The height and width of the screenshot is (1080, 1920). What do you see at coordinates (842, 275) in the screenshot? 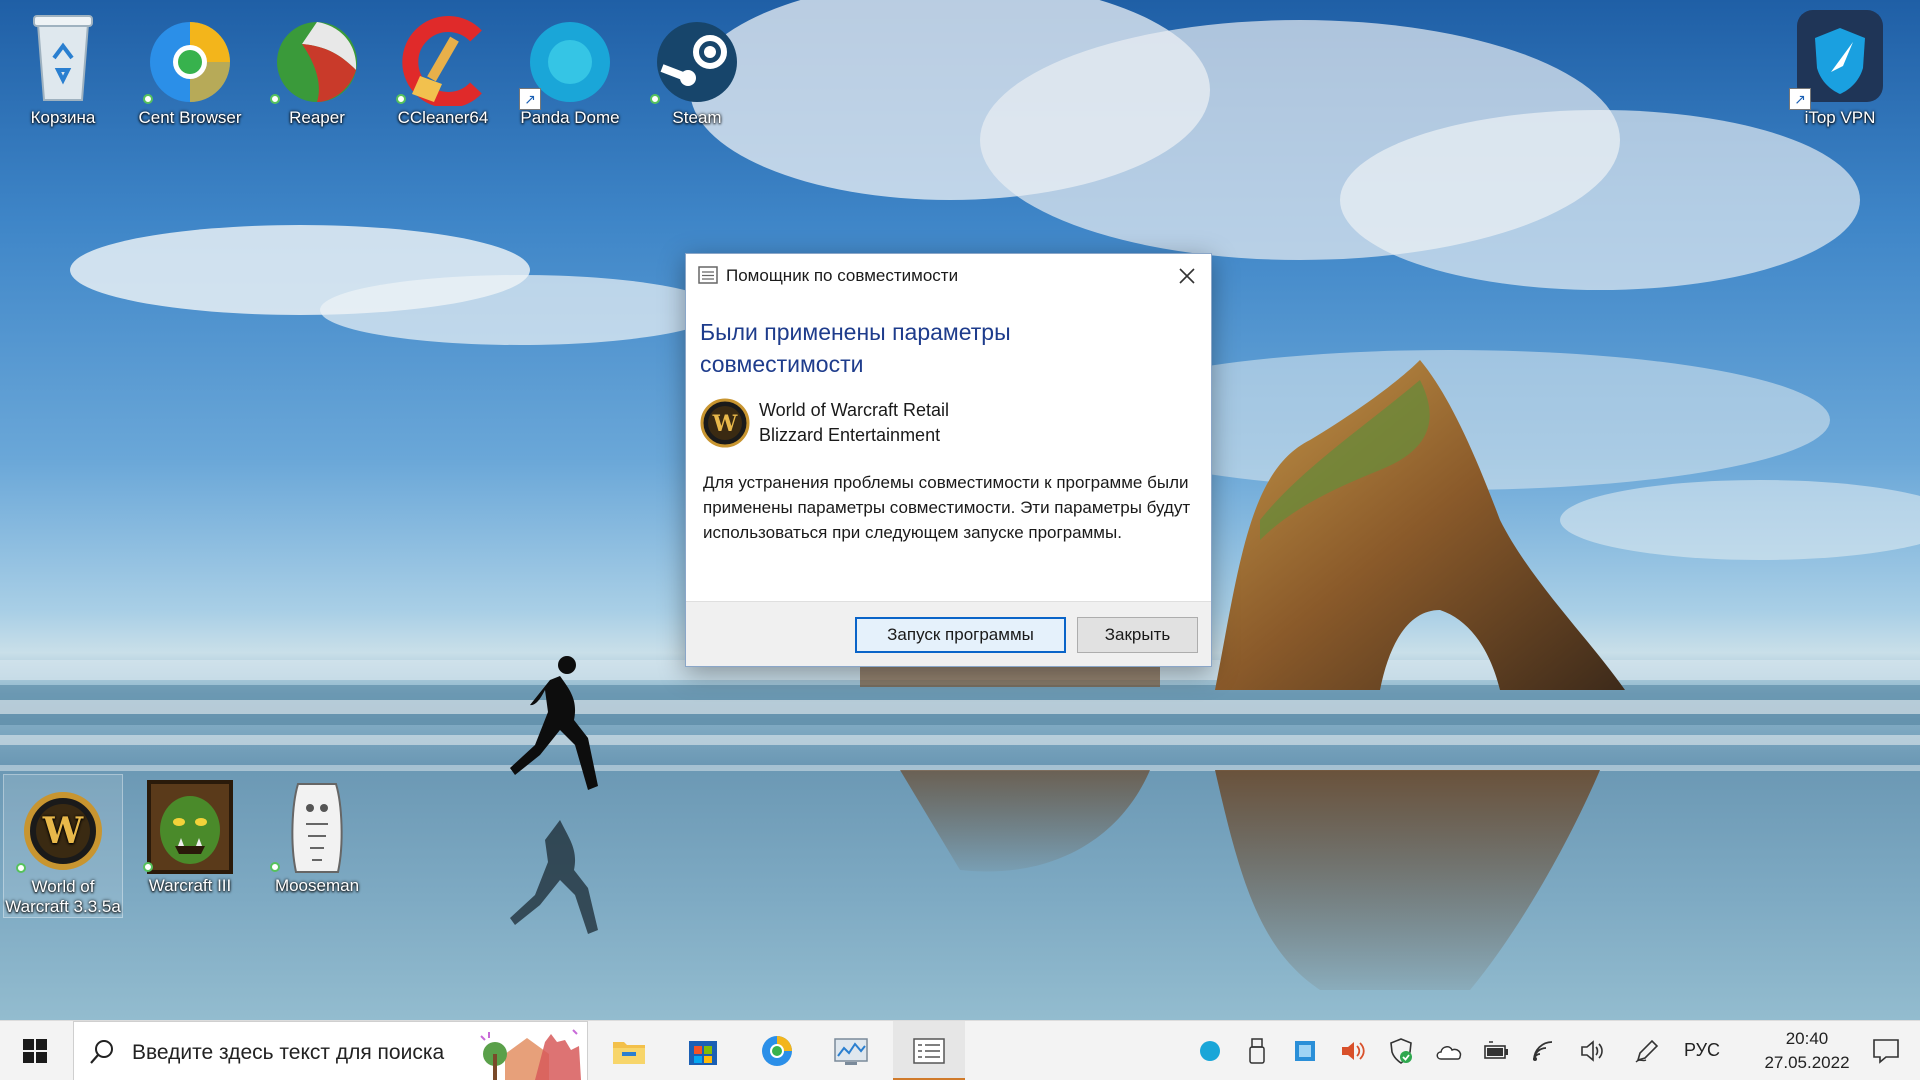
I see `dialog-title: Помощник по совместимости` at bounding box center [842, 275].